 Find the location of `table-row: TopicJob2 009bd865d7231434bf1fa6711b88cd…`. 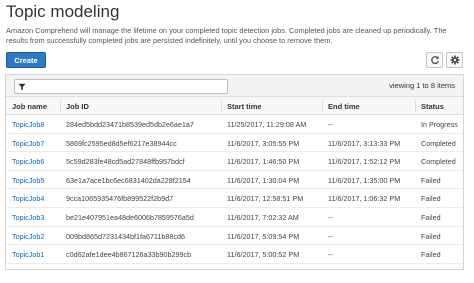

table-row: TopicJob2 009bd865d7231434bf1fa6711b88cd… is located at coordinates (234, 236).